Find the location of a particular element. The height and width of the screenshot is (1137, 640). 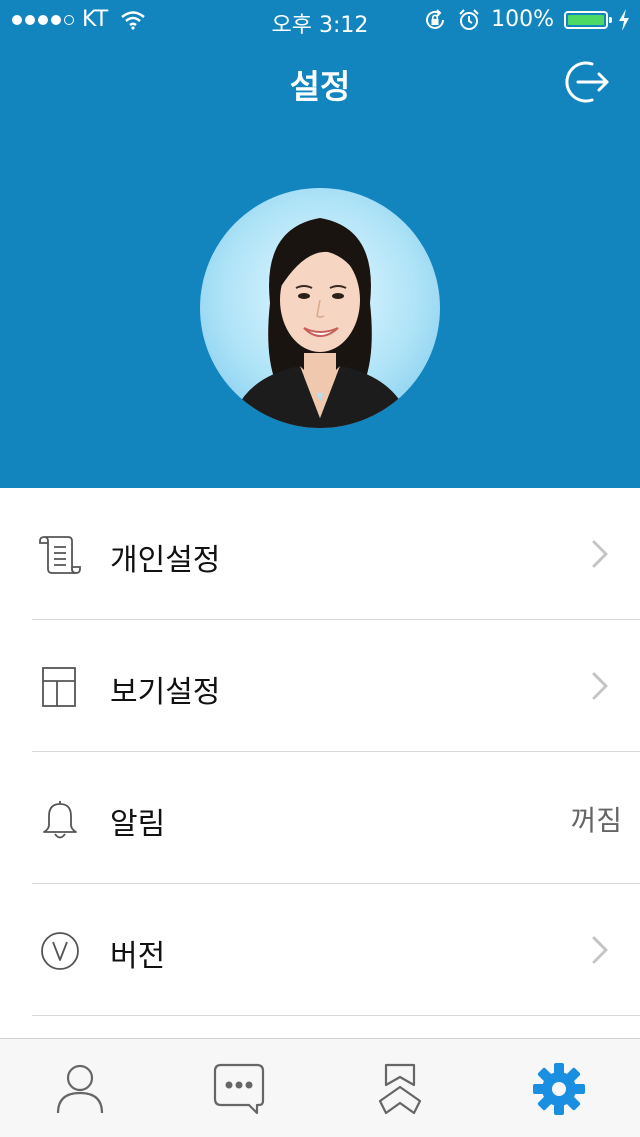

chat-icon is located at coordinates (239, 1089).